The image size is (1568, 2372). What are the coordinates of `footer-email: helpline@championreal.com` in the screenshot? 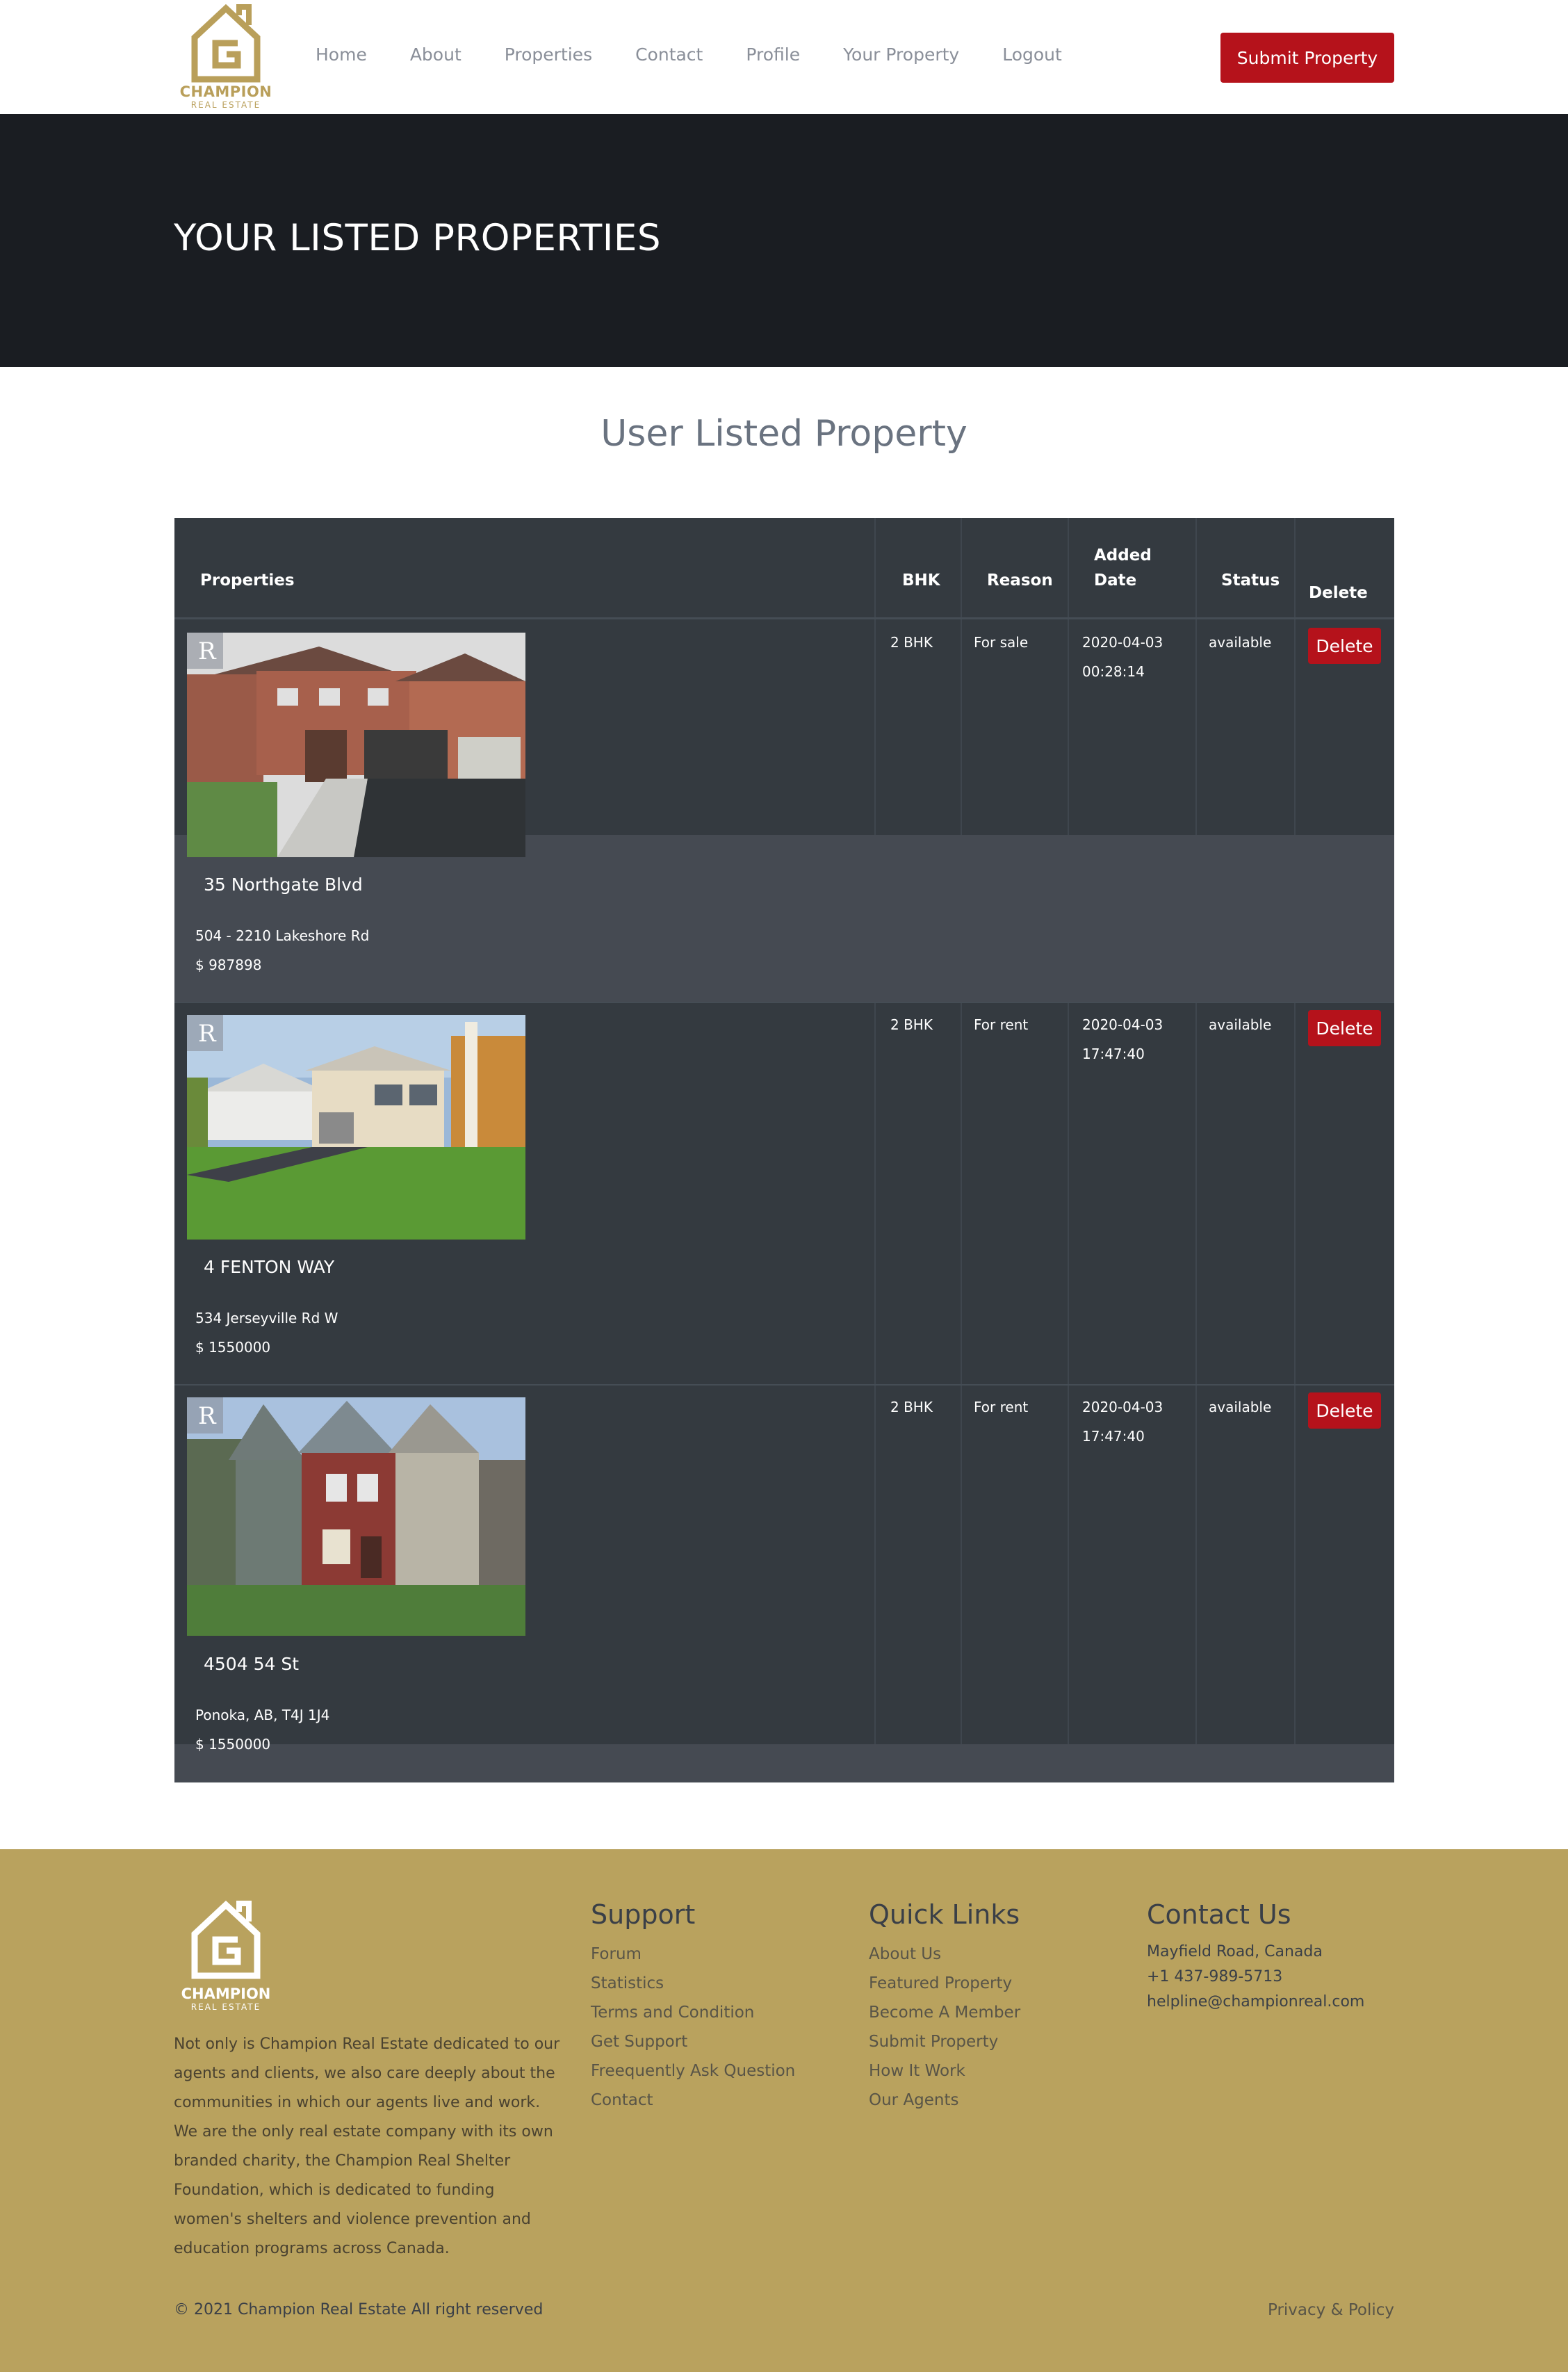 It's located at (1255, 2003).